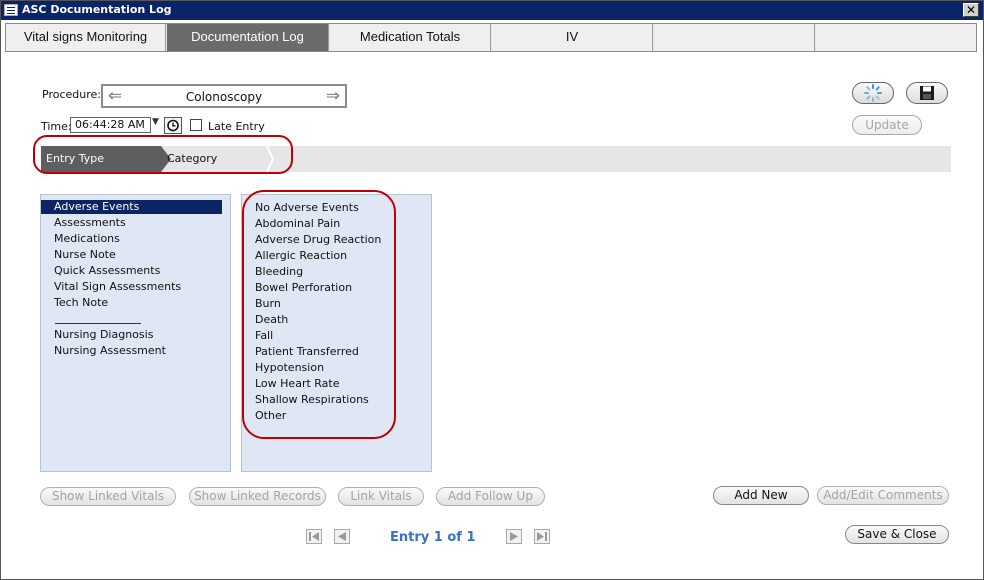  I want to click on arrow-left-icon: ⇐, so click(115, 96).